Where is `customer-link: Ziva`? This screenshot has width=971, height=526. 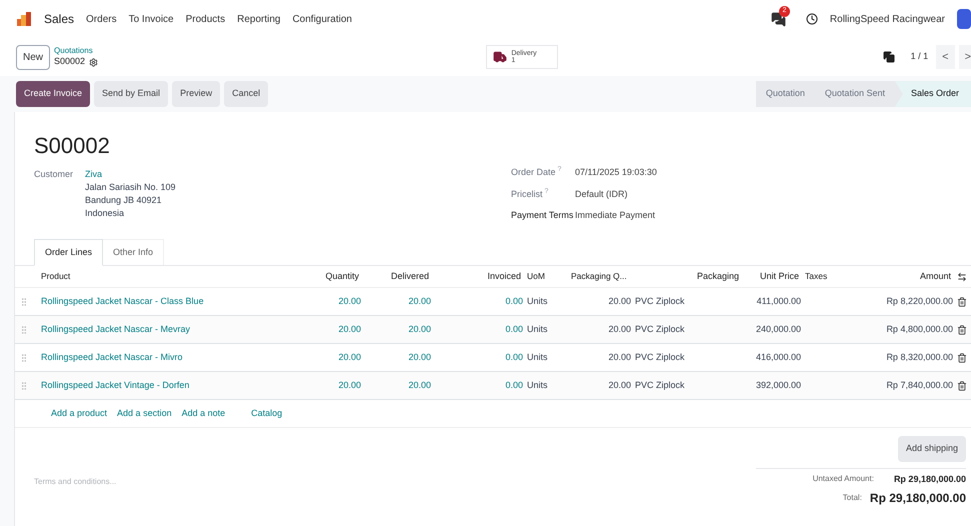 customer-link: Ziva is located at coordinates (130, 174).